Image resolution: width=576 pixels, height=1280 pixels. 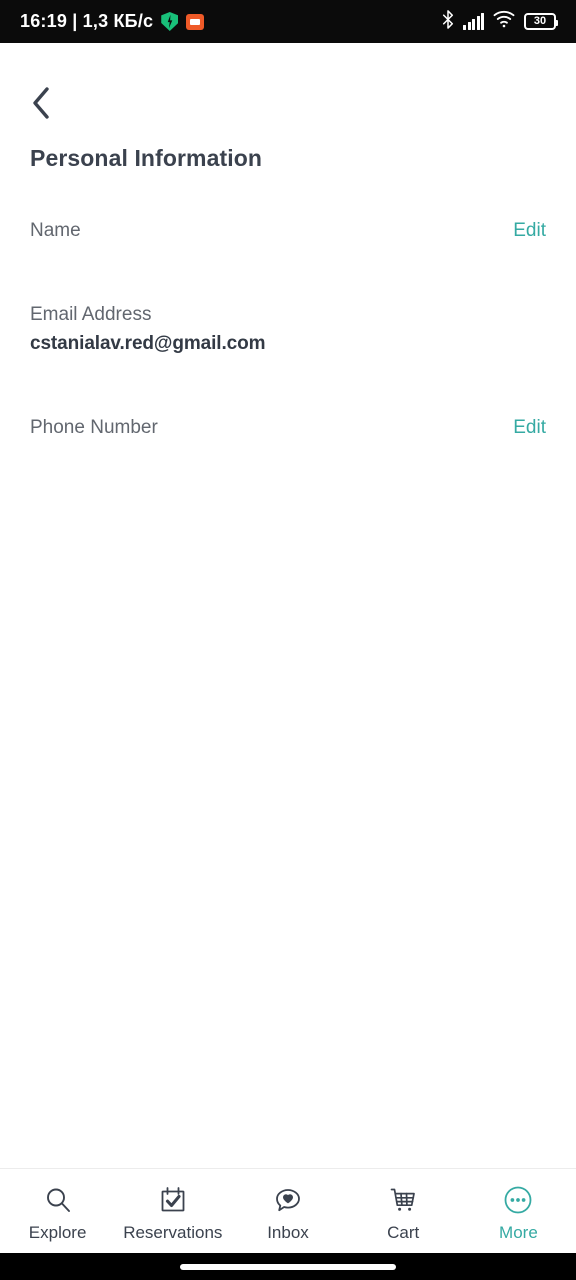 I want to click on status-bar-right: 30, so click(x=500, y=21).